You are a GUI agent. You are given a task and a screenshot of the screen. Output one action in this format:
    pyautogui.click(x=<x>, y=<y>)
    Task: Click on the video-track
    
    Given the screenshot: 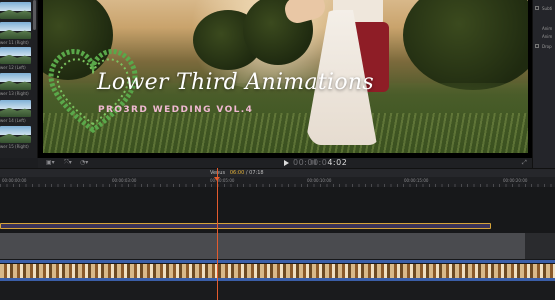 What is the action you would take?
    pyautogui.click(x=262, y=246)
    